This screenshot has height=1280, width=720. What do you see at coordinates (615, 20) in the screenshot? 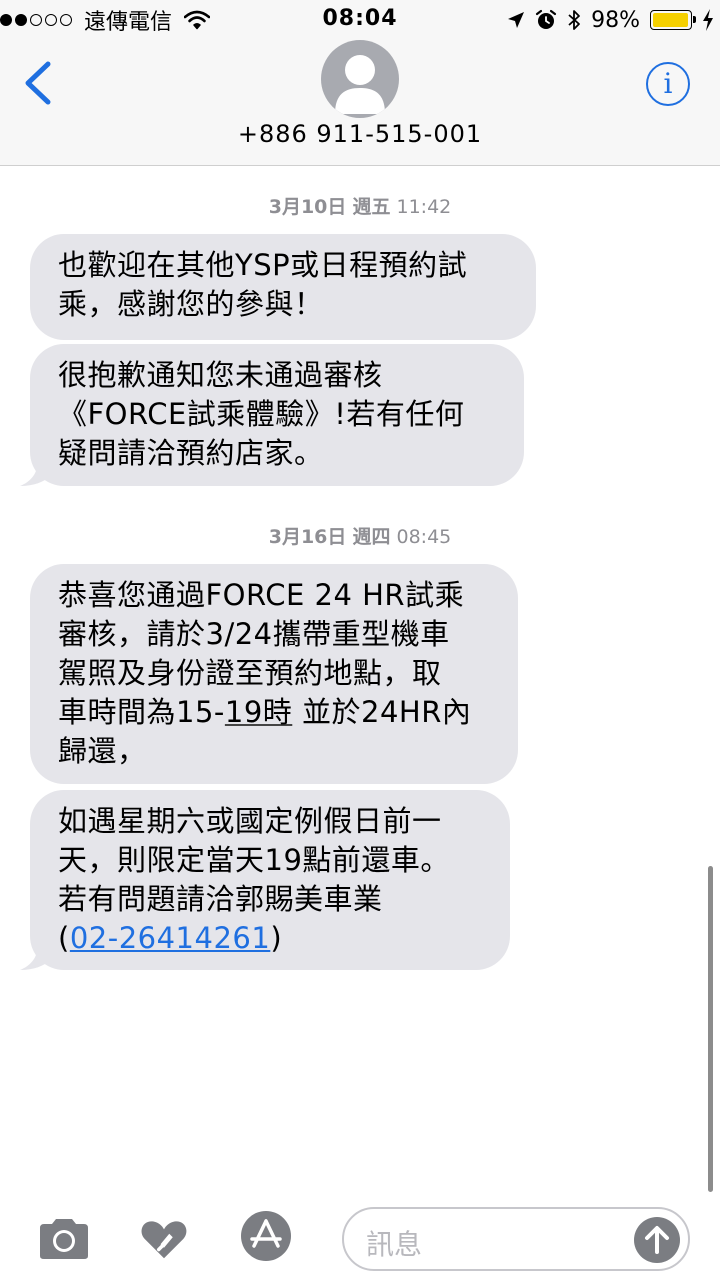
I see `battery-percentage: 98%` at bounding box center [615, 20].